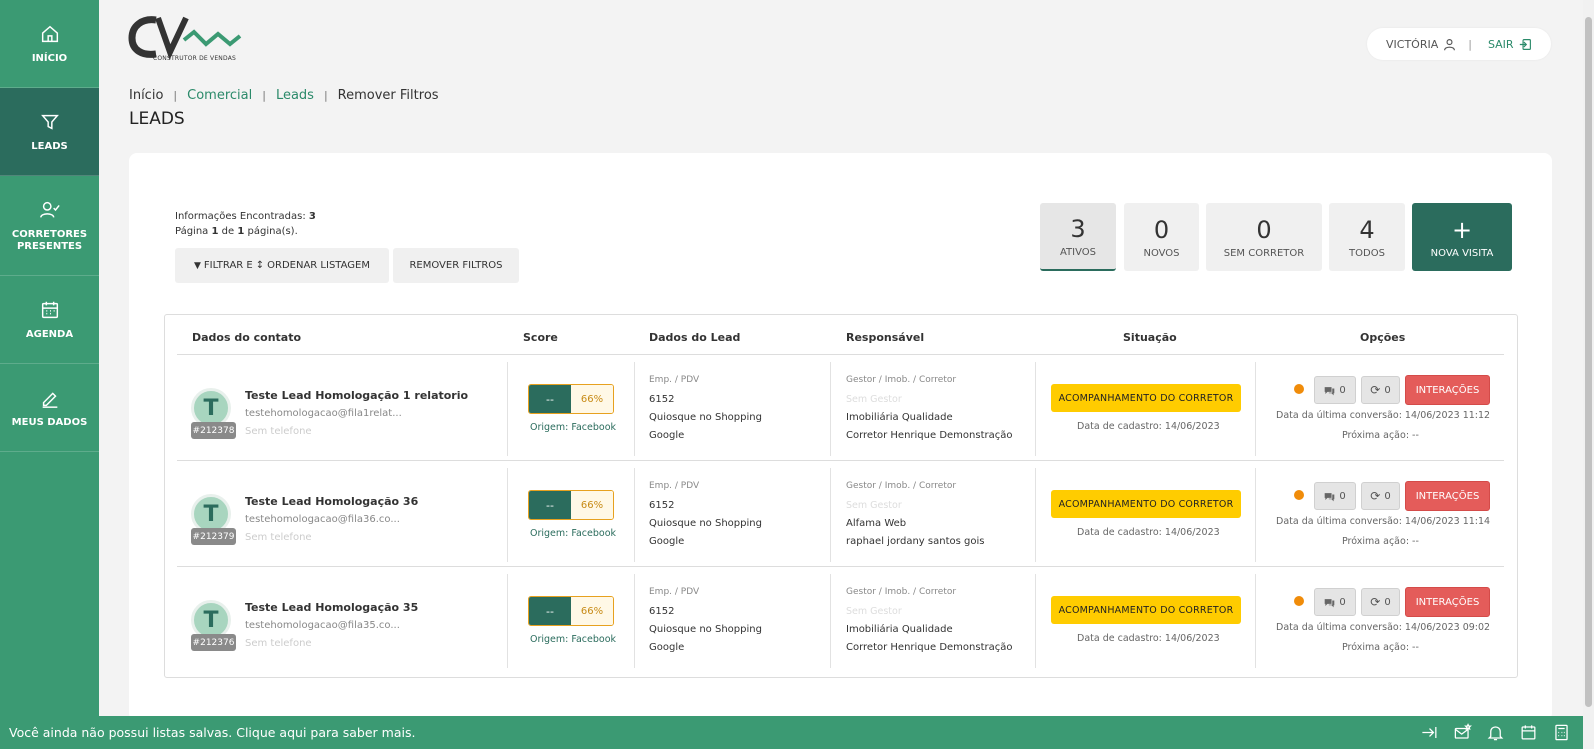 The image size is (1594, 749). I want to click on logout-button: SAIR, so click(1510, 44).